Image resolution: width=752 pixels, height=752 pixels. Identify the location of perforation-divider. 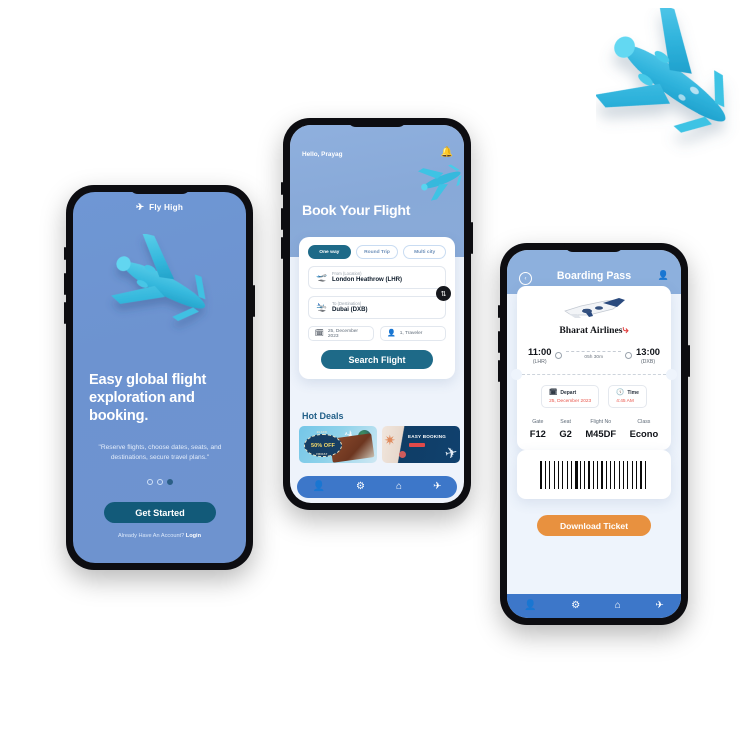
(594, 374).